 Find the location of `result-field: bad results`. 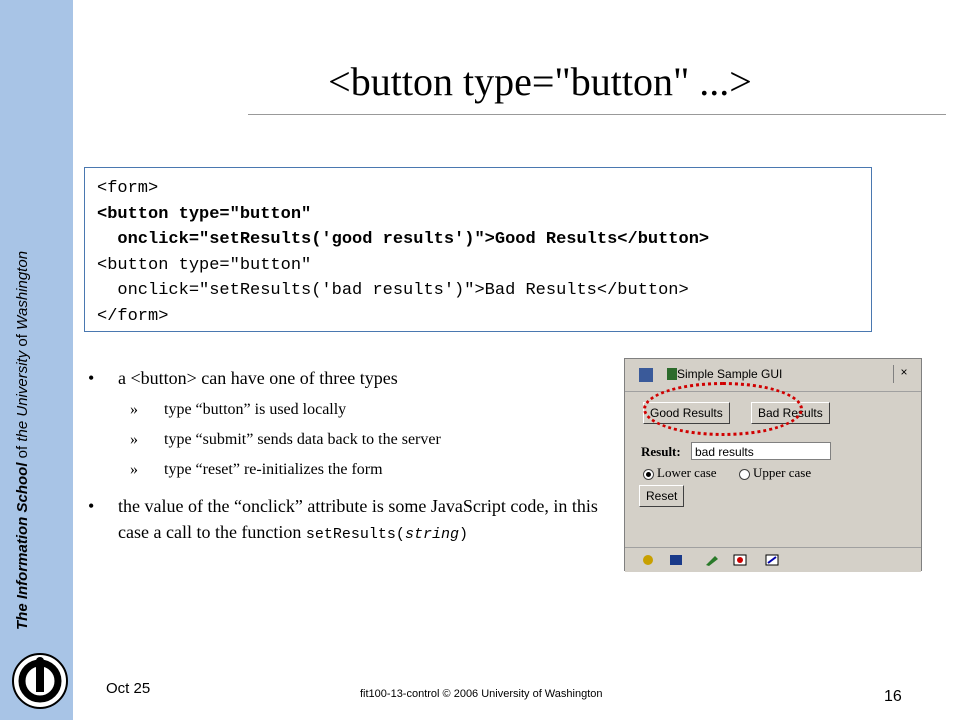

result-field: bad results is located at coordinates (761, 451).